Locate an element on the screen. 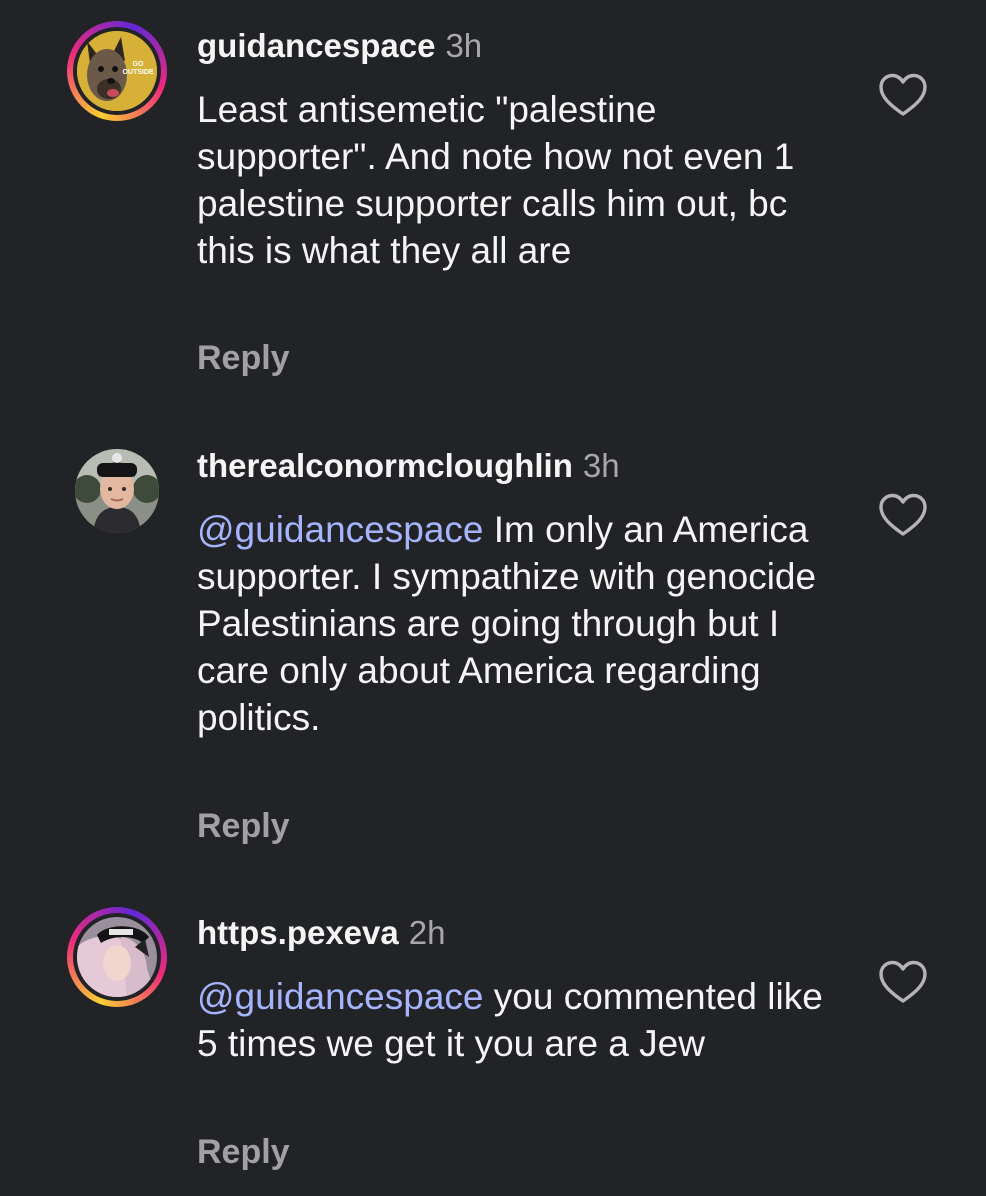 The width and height of the screenshot is (986, 1196). dog-avatar-icon: GO OUTSIDE is located at coordinates (117, 71).